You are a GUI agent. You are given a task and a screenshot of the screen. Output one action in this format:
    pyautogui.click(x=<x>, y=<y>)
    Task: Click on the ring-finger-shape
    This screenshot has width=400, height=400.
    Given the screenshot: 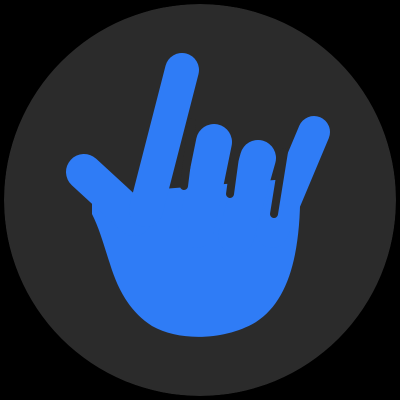 What is the action you would take?
    pyautogui.click(x=247, y=197)
    